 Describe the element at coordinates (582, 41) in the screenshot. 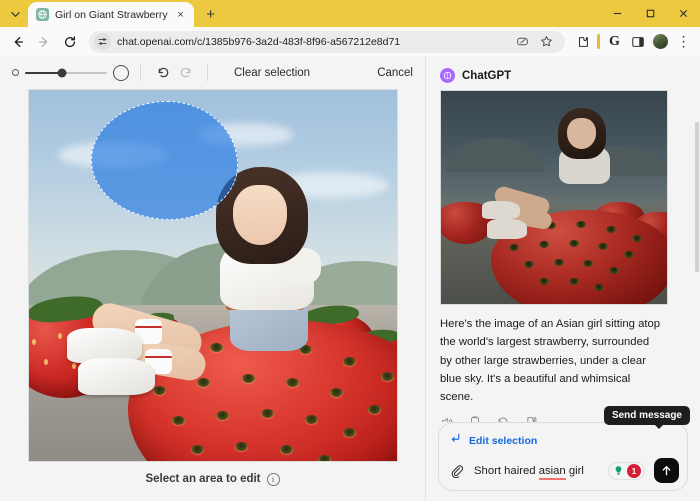

I see `extensions-icon` at that location.